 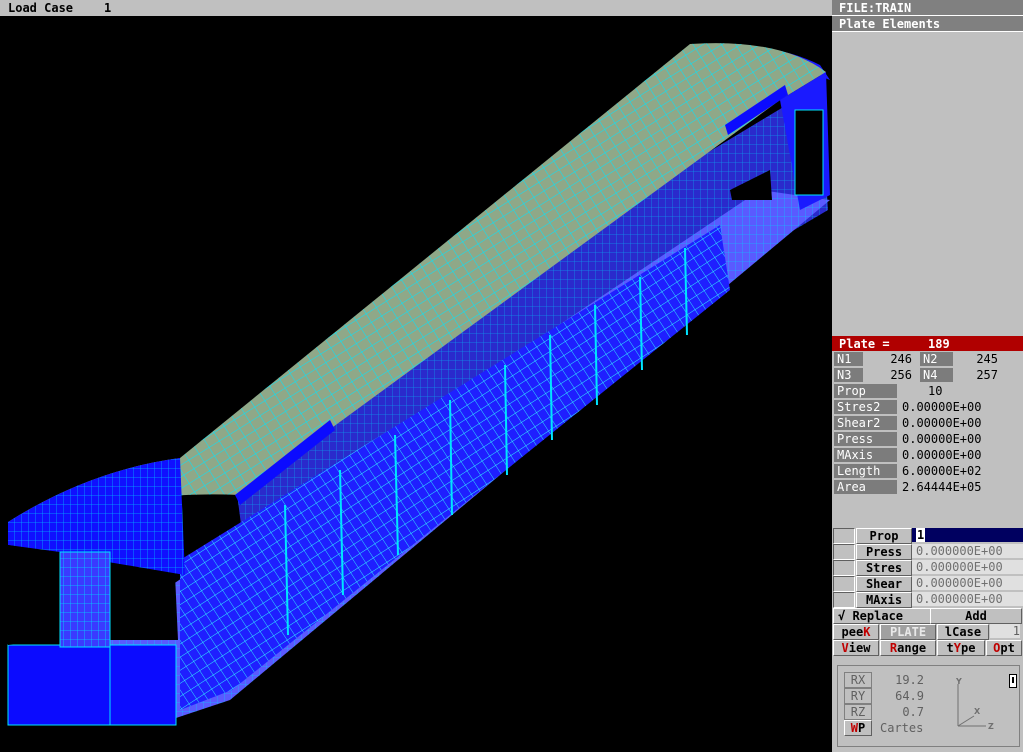 I want to click on shear-checkbox, so click(x=844, y=584).